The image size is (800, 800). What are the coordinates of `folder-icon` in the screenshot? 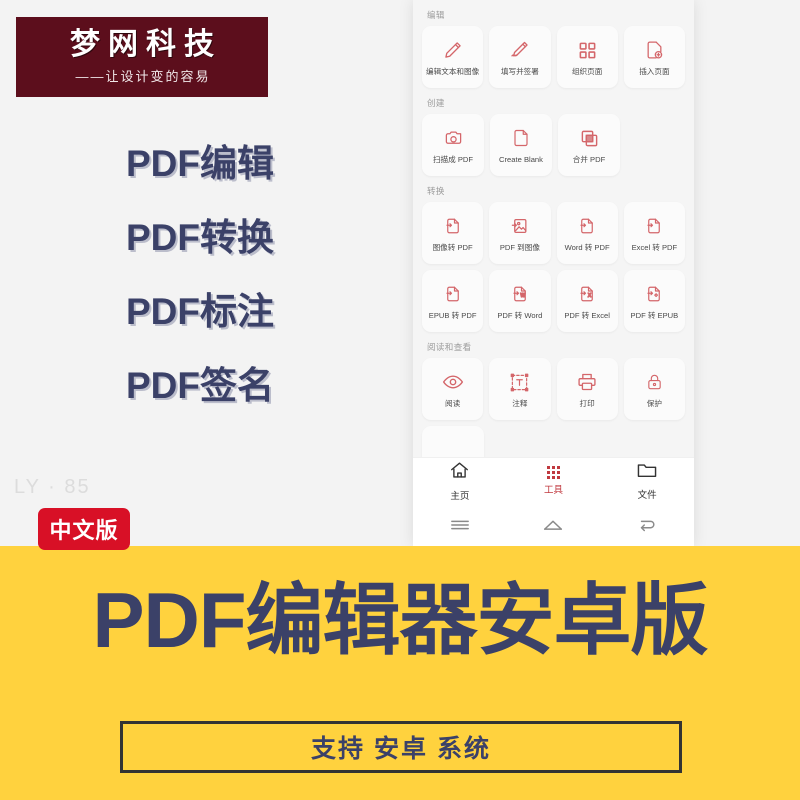 It's located at (647, 472).